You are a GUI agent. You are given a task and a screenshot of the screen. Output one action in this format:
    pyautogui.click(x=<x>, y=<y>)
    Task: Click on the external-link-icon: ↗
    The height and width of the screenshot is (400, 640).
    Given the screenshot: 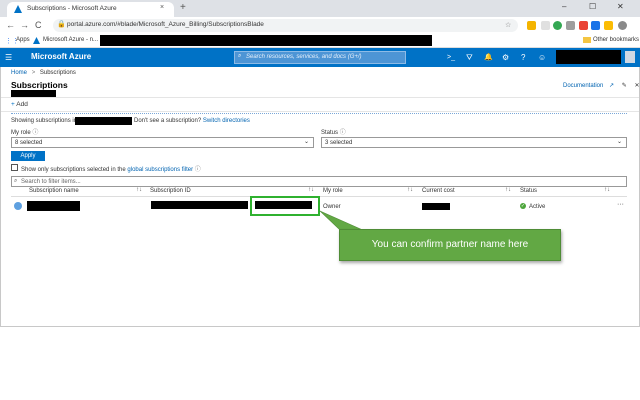 What is the action you would take?
    pyautogui.click(x=612, y=86)
    